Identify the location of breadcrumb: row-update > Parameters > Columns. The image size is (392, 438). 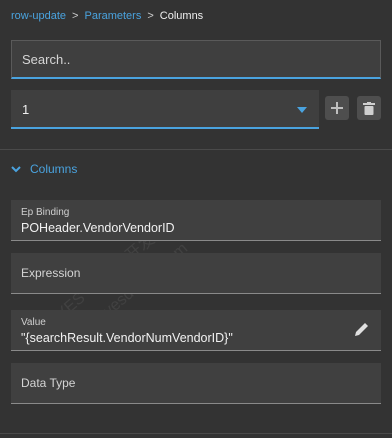
(107, 16).